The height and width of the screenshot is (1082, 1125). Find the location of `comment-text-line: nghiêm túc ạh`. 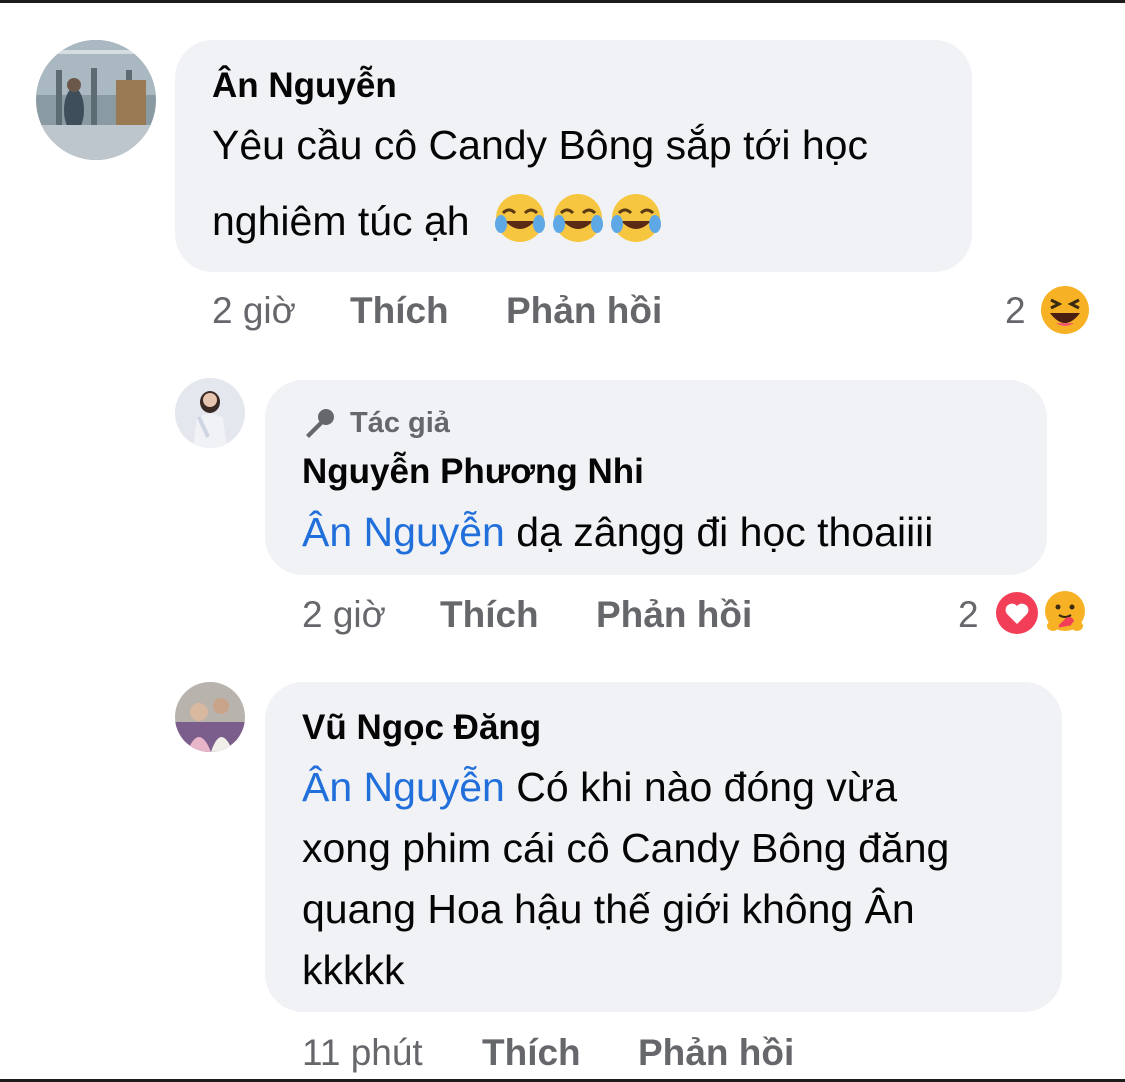

comment-text-line: nghiêm túc ạh is located at coordinates (582, 221).